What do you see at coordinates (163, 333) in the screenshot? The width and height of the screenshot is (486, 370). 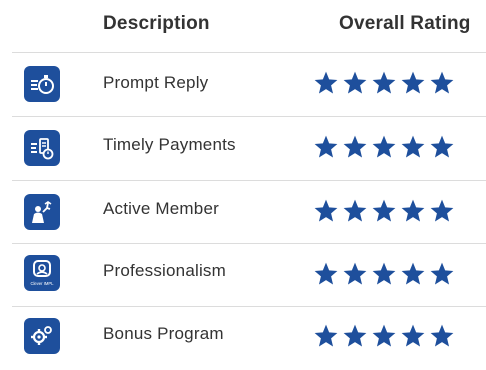 I see `row-label: Bonus Program` at bounding box center [163, 333].